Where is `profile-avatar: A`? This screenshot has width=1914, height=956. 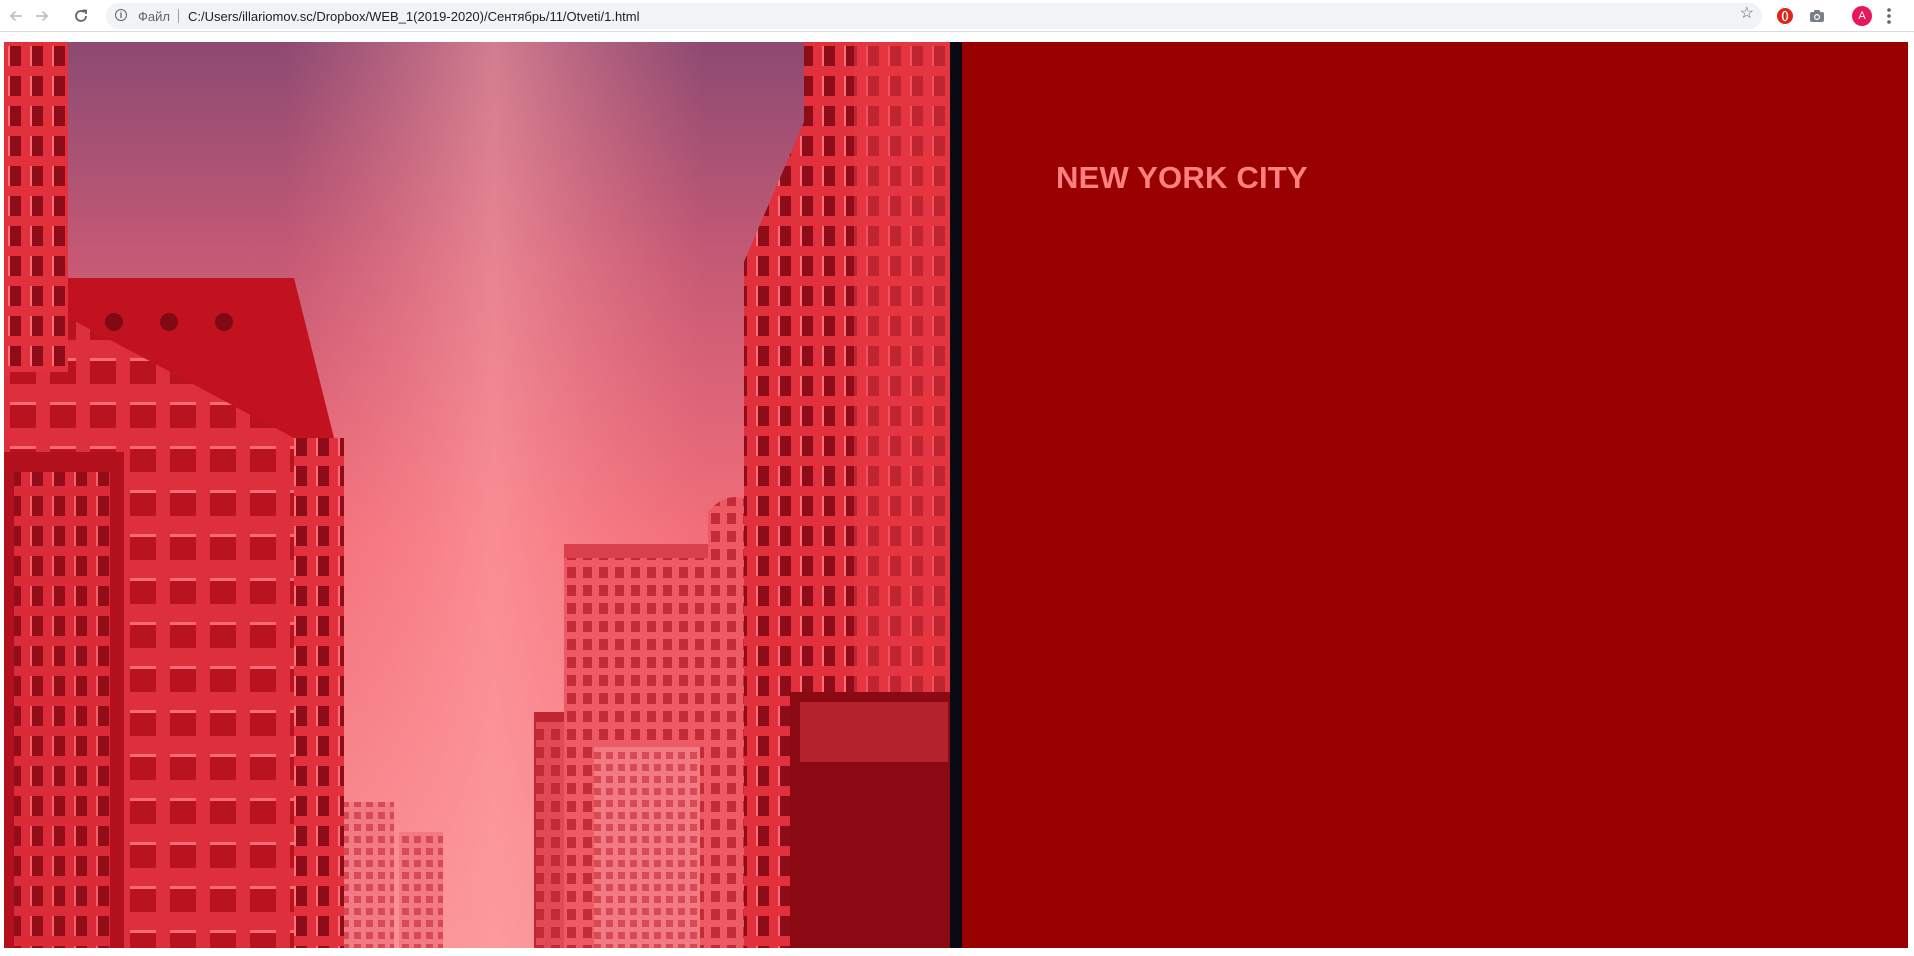
profile-avatar: A is located at coordinates (1862, 16).